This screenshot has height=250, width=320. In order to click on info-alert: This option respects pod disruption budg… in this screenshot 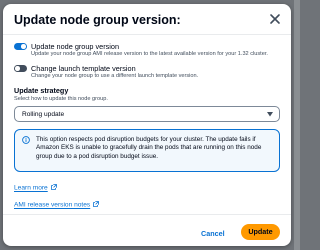, I will do `click(147, 150)`.